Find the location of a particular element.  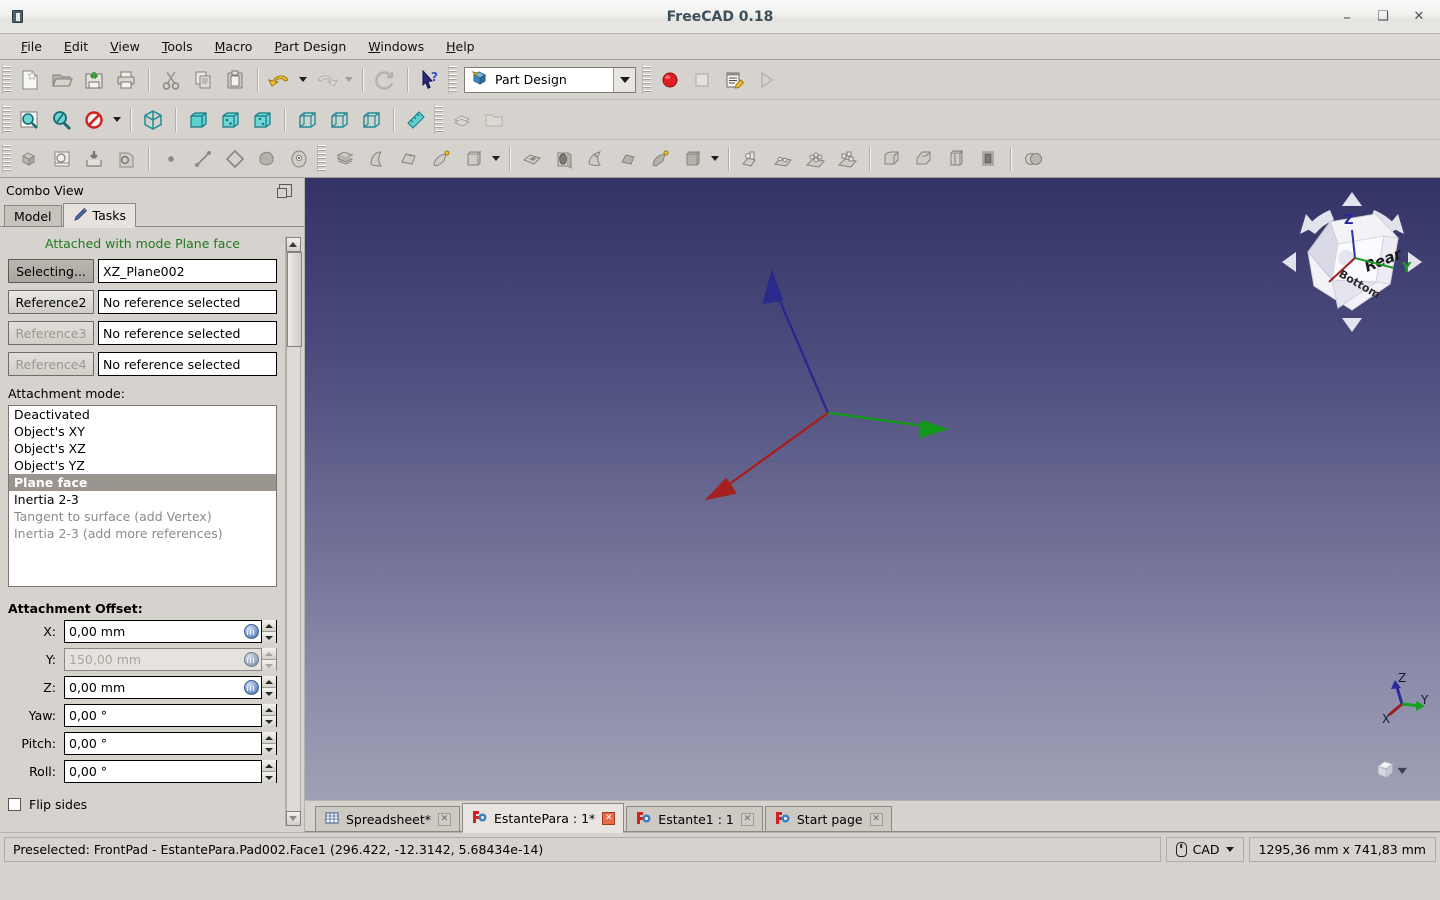

shapebinder-icon is located at coordinates (267, 159).